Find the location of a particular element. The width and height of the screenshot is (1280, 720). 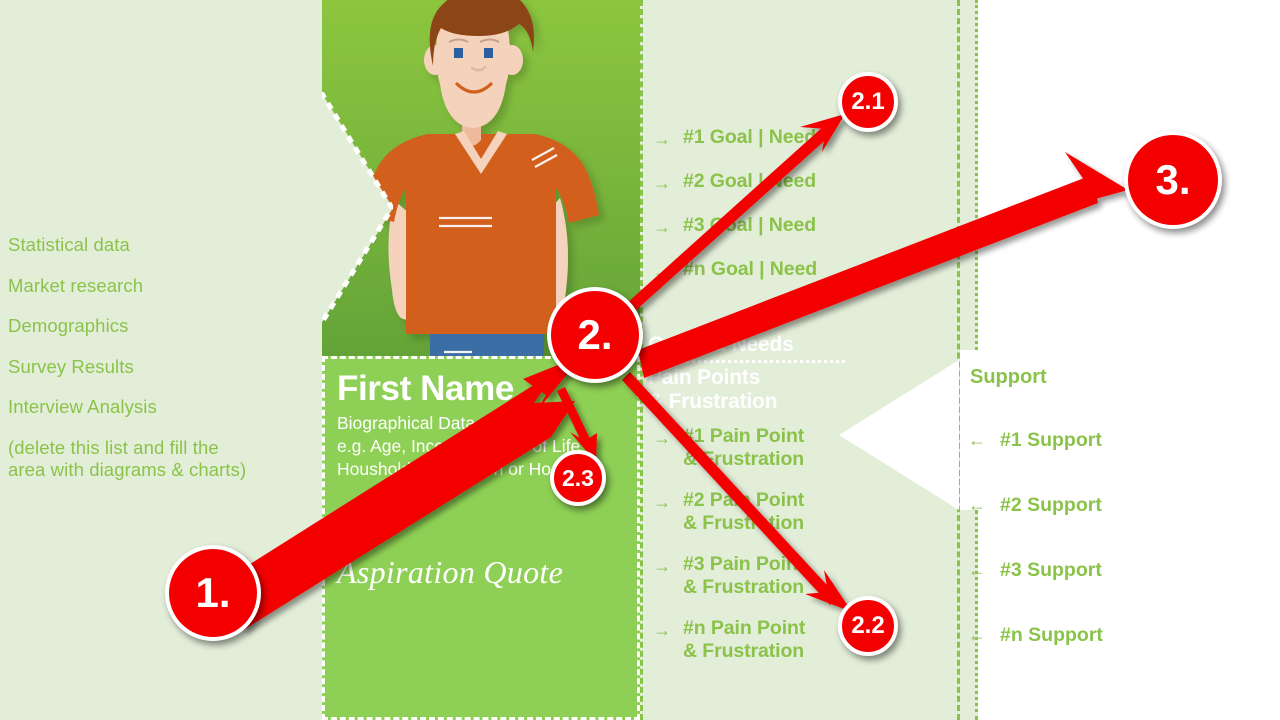

pain-point-label: #2 Pain Point & Frustration is located at coordinates (744, 511).